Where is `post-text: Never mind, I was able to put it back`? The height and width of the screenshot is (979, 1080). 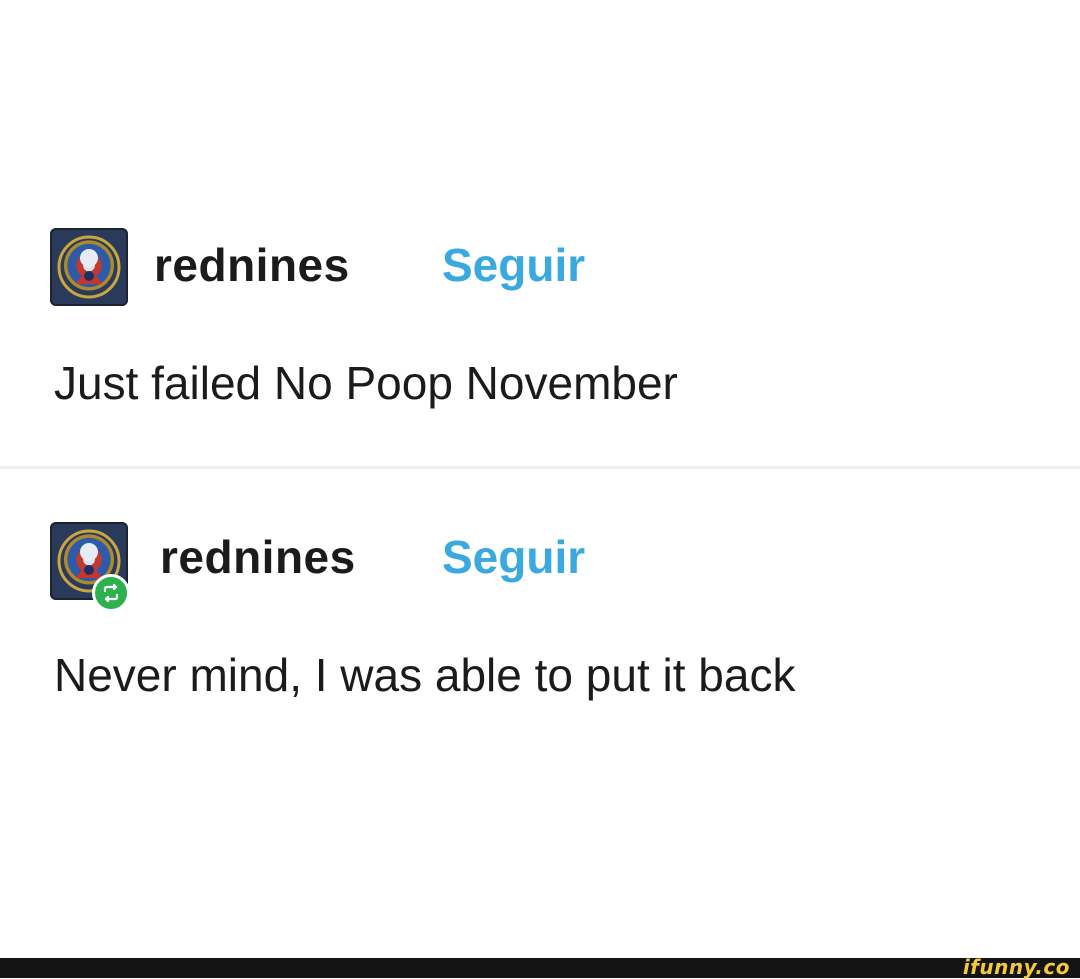 post-text: Never mind, I was able to put it back is located at coordinates (425, 675).